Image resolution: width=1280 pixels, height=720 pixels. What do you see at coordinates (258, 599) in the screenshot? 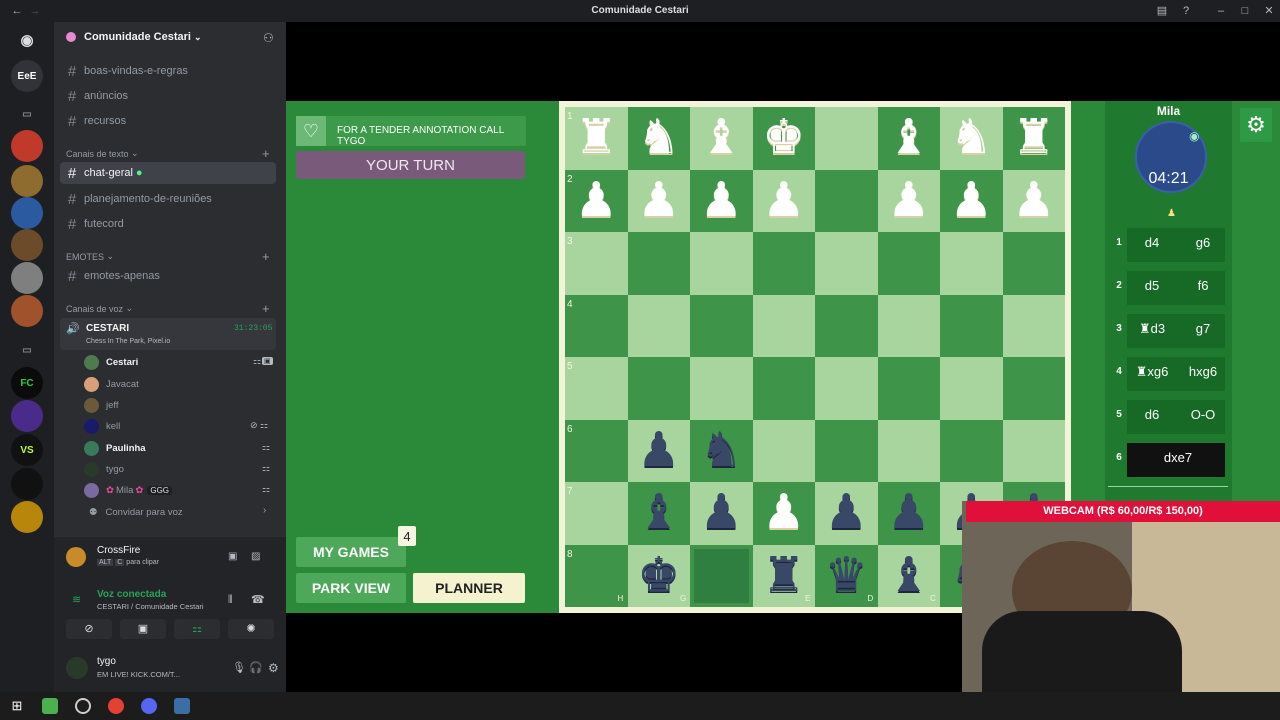
I see `disconnect-icon: ☎` at bounding box center [258, 599].